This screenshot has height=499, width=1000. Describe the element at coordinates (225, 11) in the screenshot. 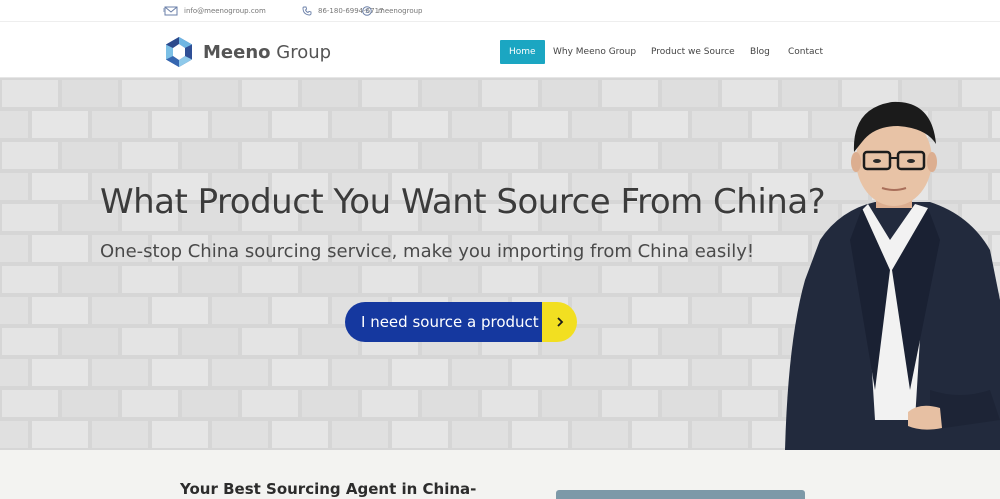

I see `email-text: info@meenogroup.com` at that location.